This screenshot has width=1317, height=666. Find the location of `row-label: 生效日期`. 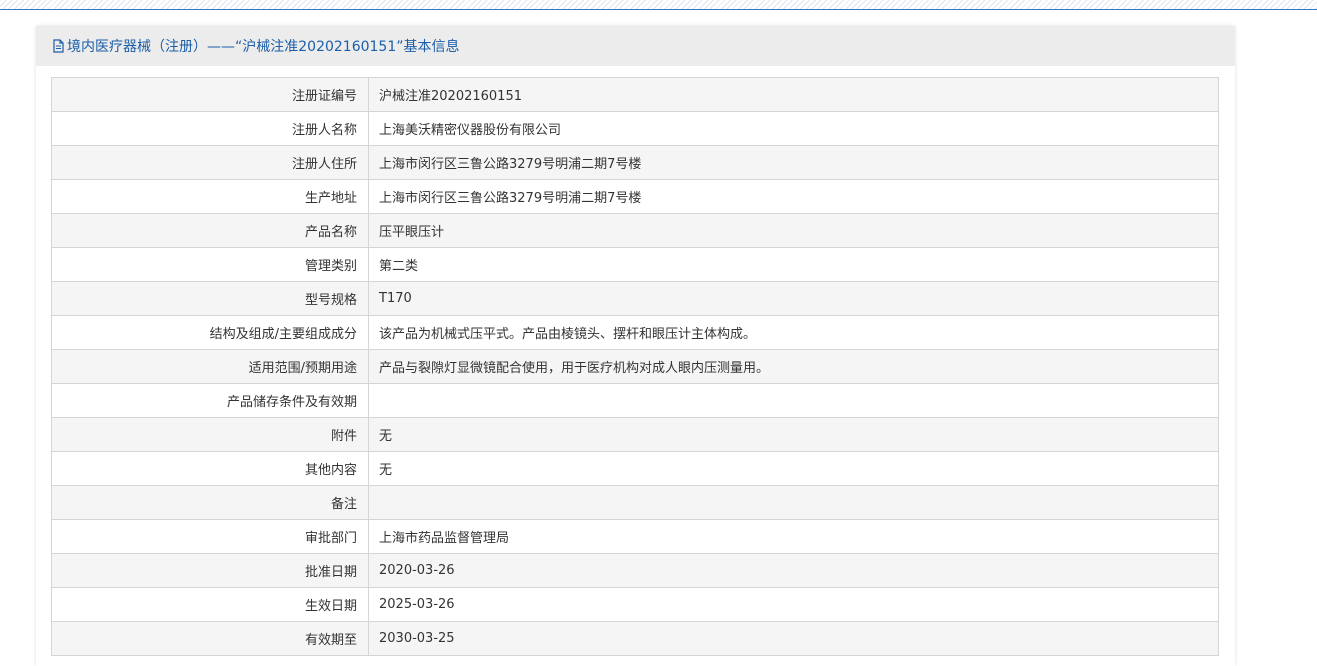

row-label: 生效日期 is located at coordinates (210, 604).